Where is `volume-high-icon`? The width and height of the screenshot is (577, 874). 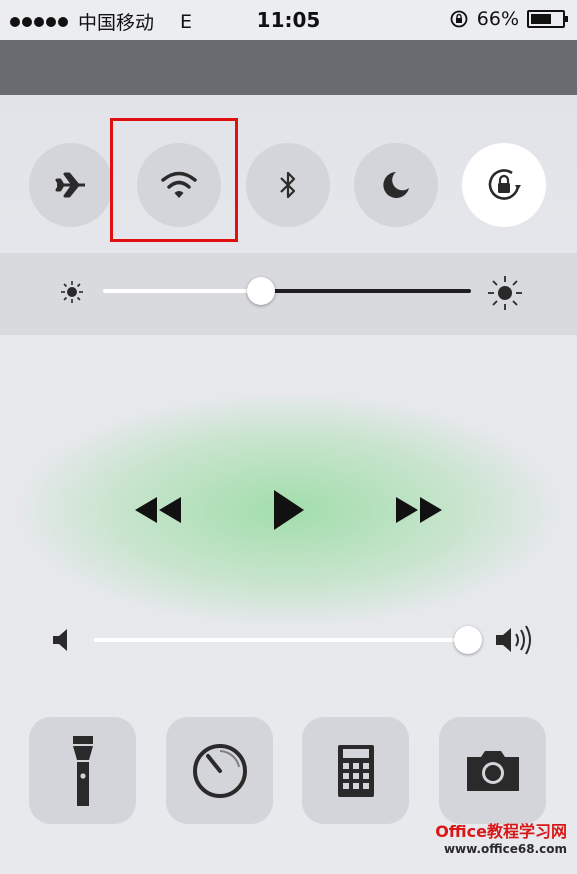 volume-high-icon is located at coordinates (513, 640).